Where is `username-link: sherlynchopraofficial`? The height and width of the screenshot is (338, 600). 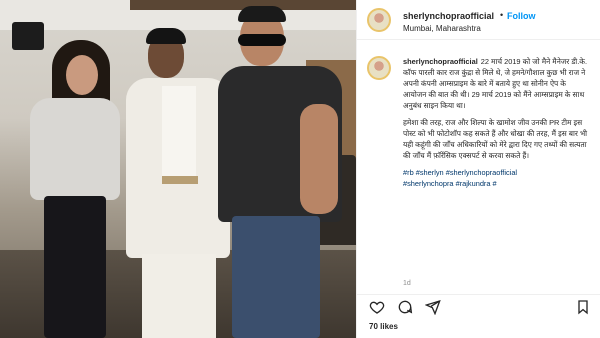
username-link: sherlynchopraofficial is located at coordinates (448, 16).